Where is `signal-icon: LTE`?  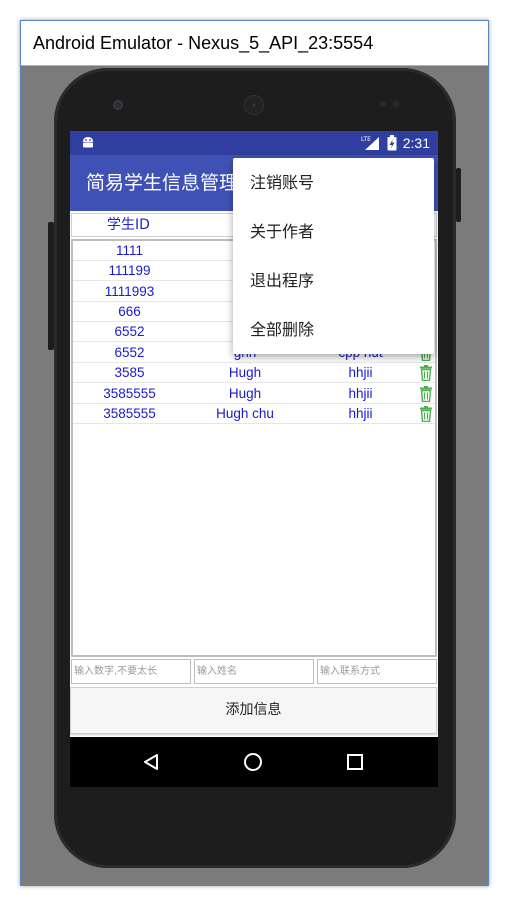
signal-icon: LTE is located at coordinates (370, 143).